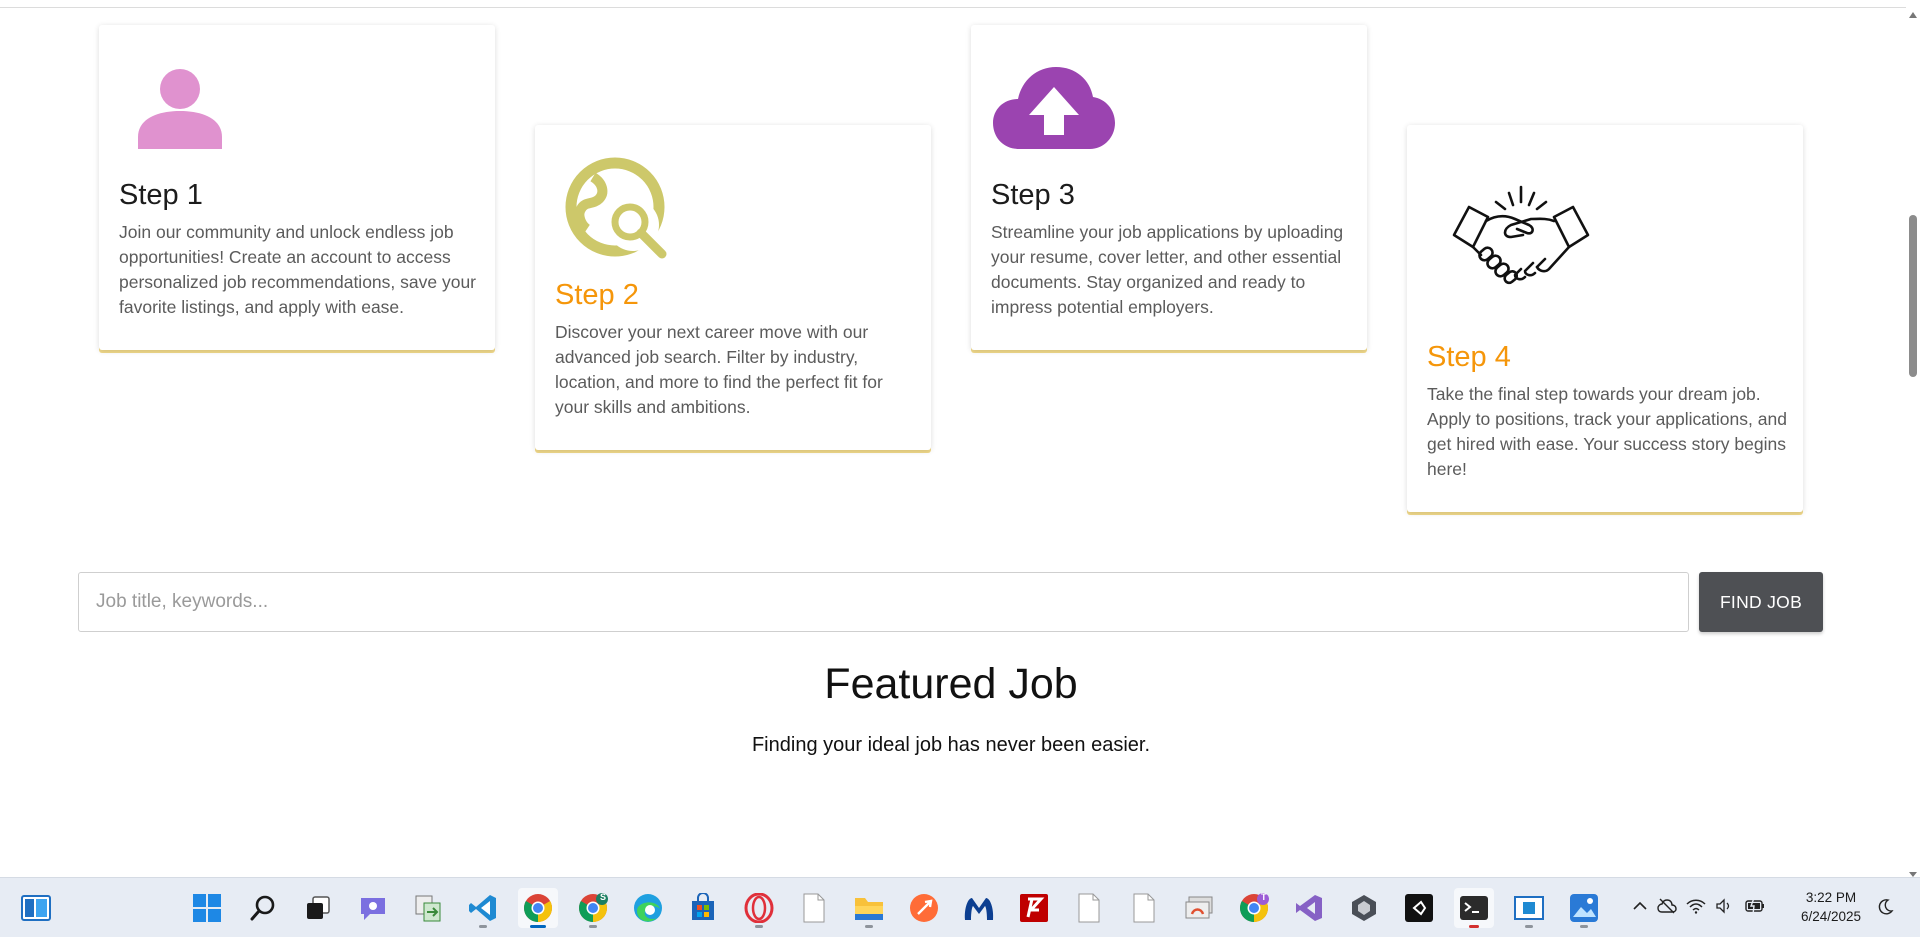 The image size is (1920, 937). I want to click on clock-time: 3:22 PM, so click(1831, 897).